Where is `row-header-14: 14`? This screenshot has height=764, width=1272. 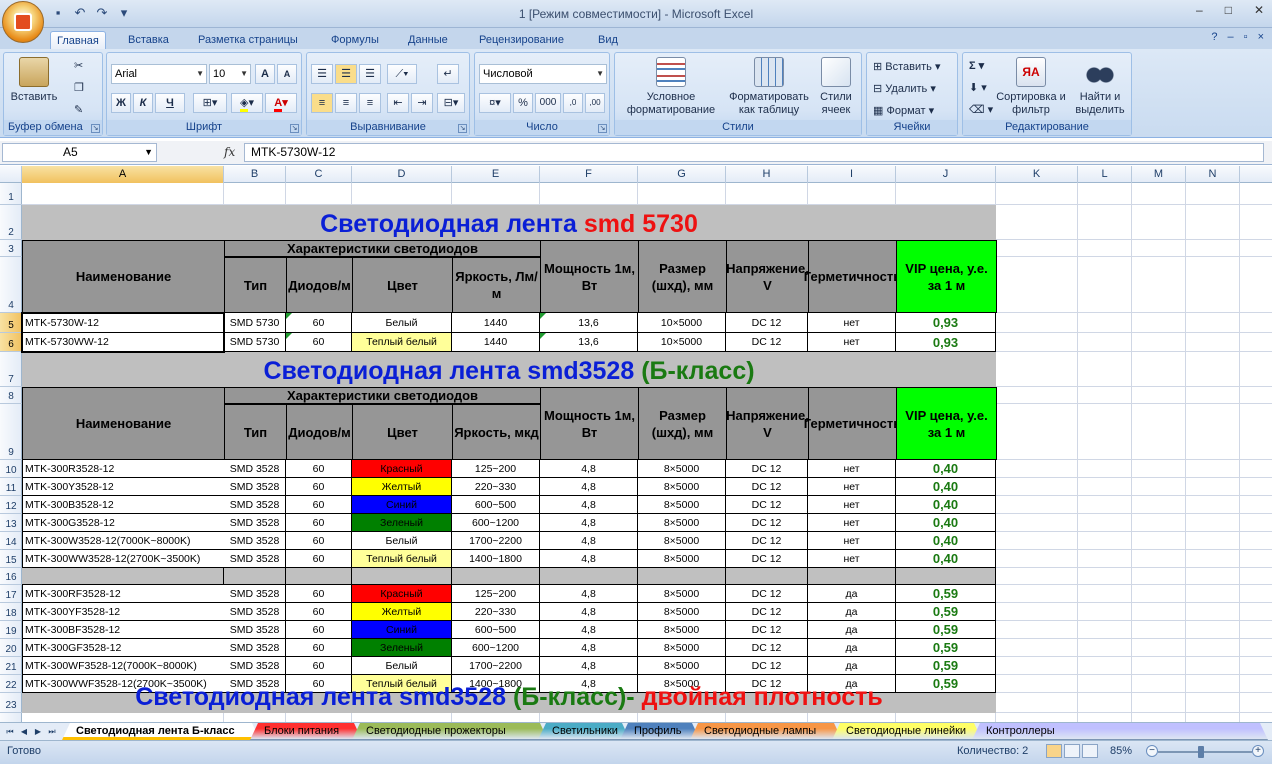 row-header-14: 14 is located at coordinates (11, 541).